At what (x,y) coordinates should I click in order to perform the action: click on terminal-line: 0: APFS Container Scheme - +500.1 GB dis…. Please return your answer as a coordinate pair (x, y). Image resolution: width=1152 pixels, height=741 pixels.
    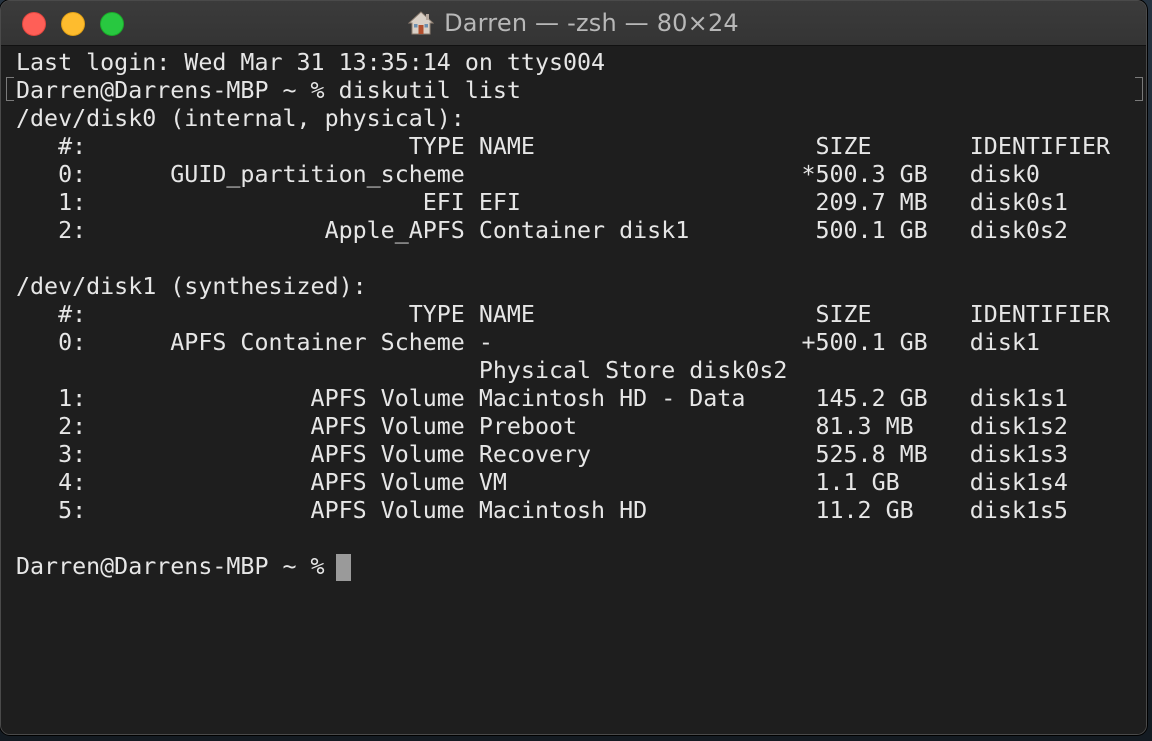
    Looking at the image, I should click on (528, 342).